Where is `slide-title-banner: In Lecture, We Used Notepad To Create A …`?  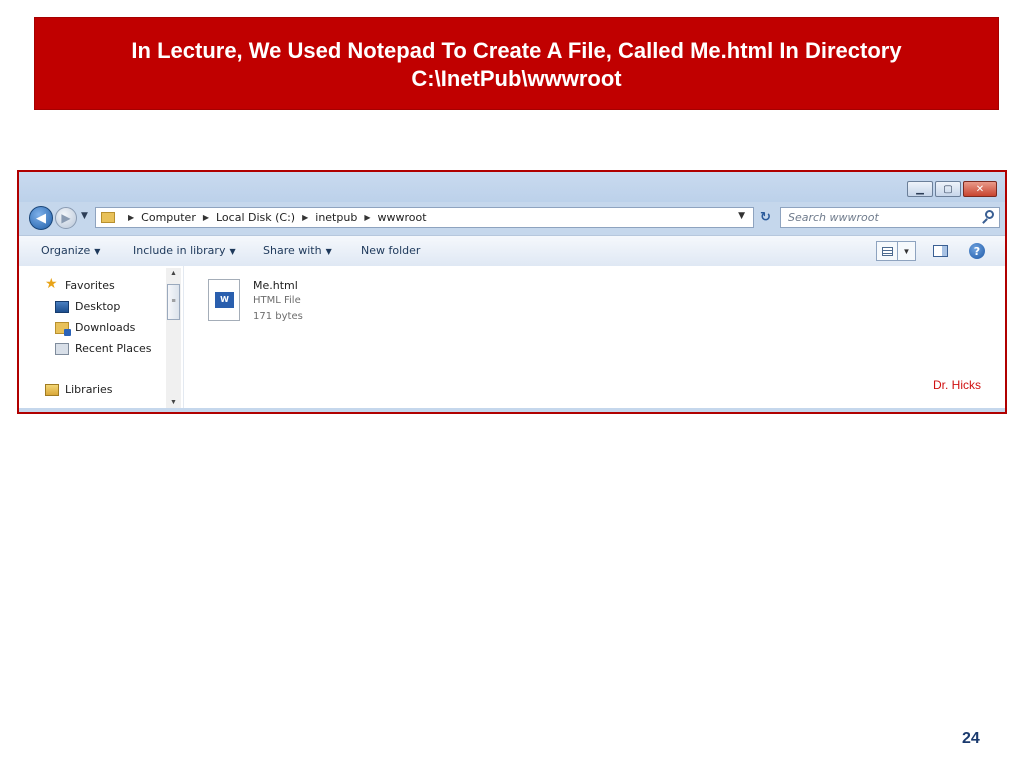
slide-title-banner: In Lecture, We Used Notepad To Create A … is located at coordinates (516, 63).